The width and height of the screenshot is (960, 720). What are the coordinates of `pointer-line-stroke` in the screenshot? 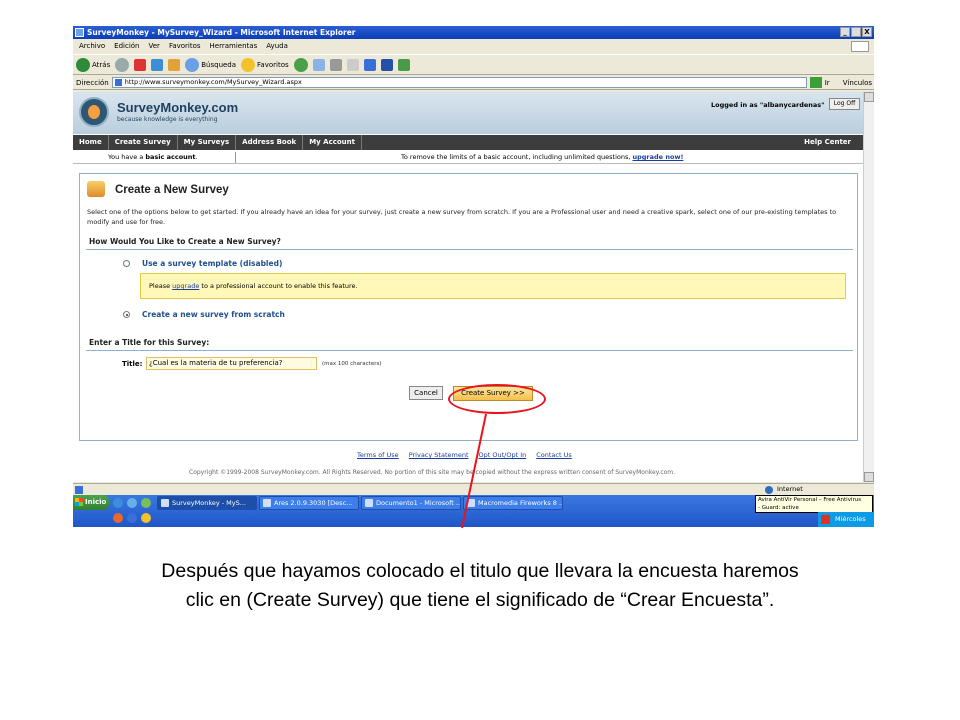 It's located at (474, 471).